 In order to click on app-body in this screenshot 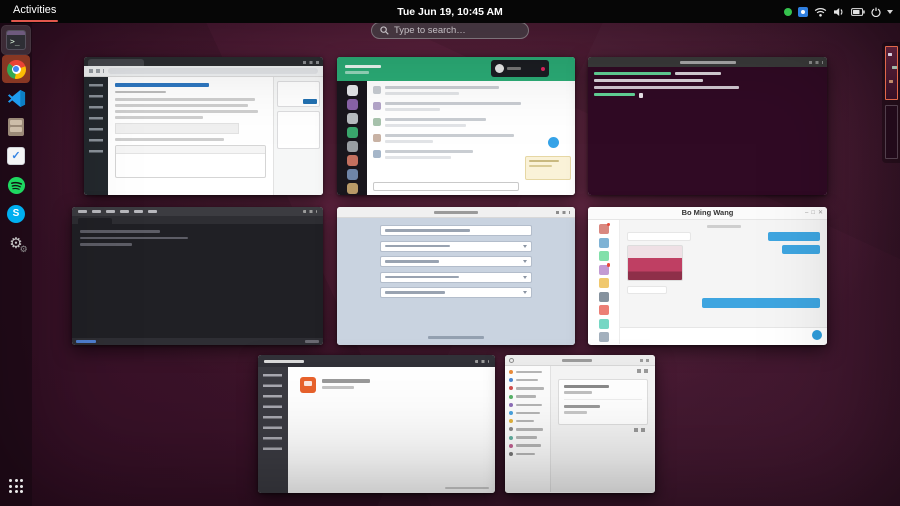, I will do `click(376, 430)`.